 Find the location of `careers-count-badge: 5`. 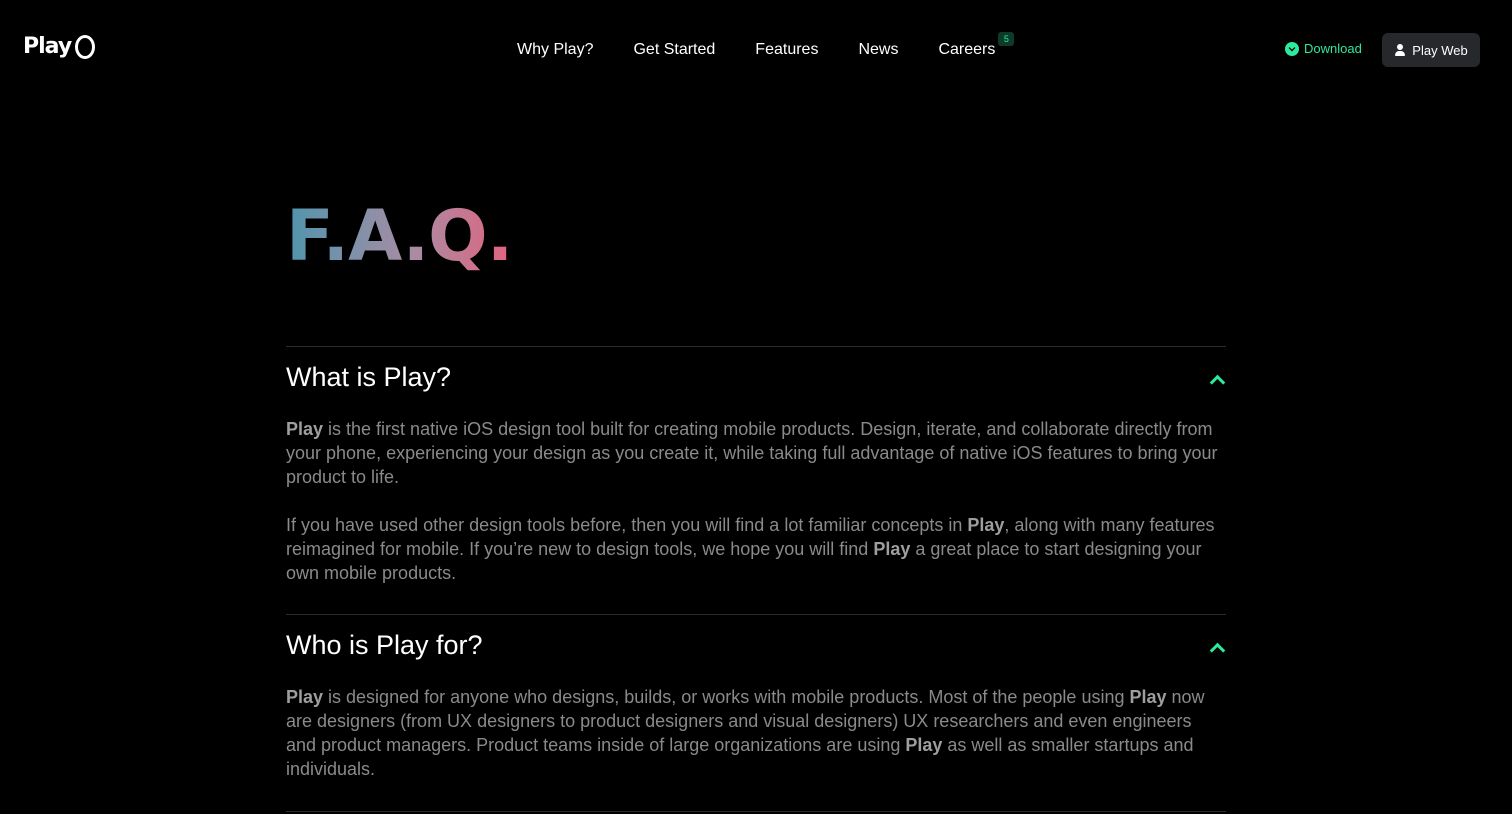

careers-count-badge: 5 is located at coordinates (1006, 39).